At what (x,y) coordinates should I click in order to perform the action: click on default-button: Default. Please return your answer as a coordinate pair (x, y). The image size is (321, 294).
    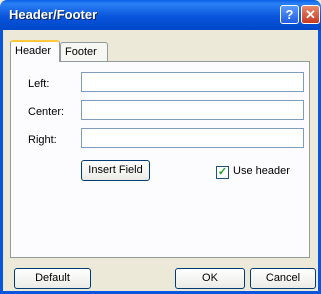
    Looking at the image, I should click on (52, 278).